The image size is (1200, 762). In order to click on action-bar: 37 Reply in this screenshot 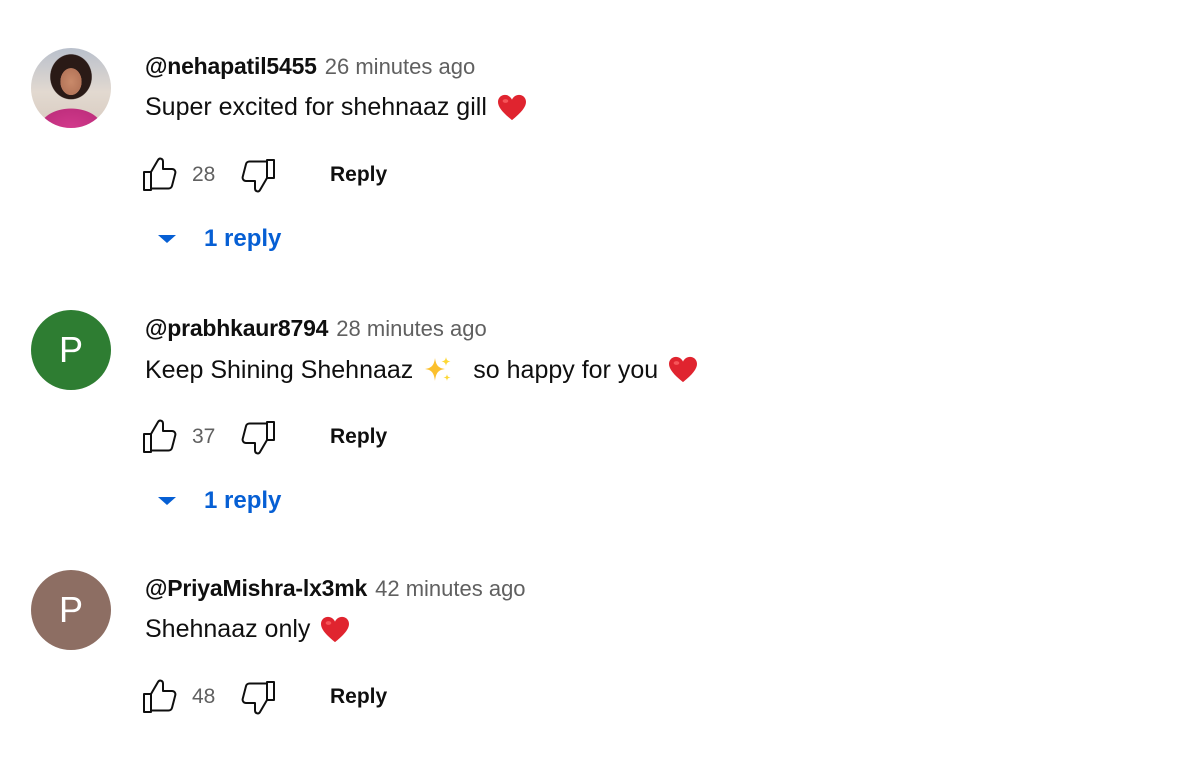, I will do `click(263, 437)`.